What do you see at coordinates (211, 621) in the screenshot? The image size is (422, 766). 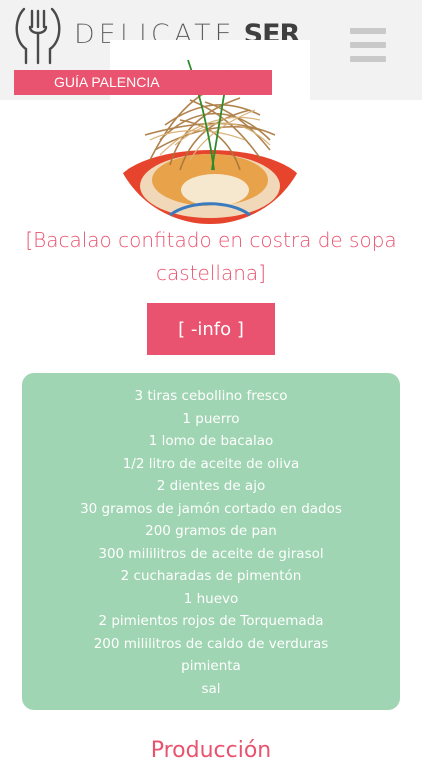 I see `ingredient-item: 2 pimientos rojos de Torquemada` at bounding box center [211, 621].